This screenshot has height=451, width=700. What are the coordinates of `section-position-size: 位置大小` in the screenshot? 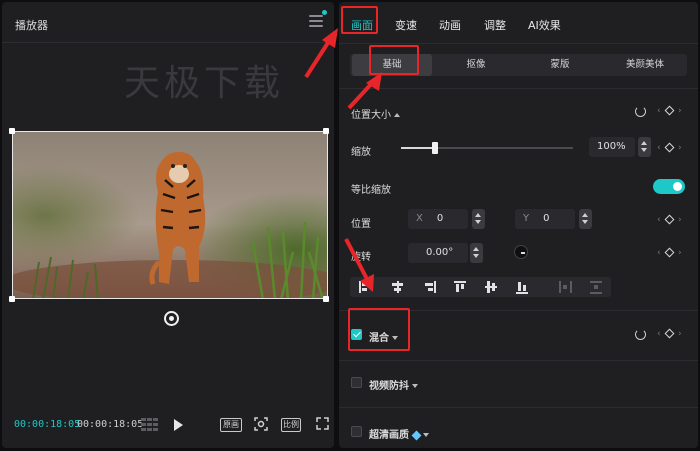 It's located at (375, 113).